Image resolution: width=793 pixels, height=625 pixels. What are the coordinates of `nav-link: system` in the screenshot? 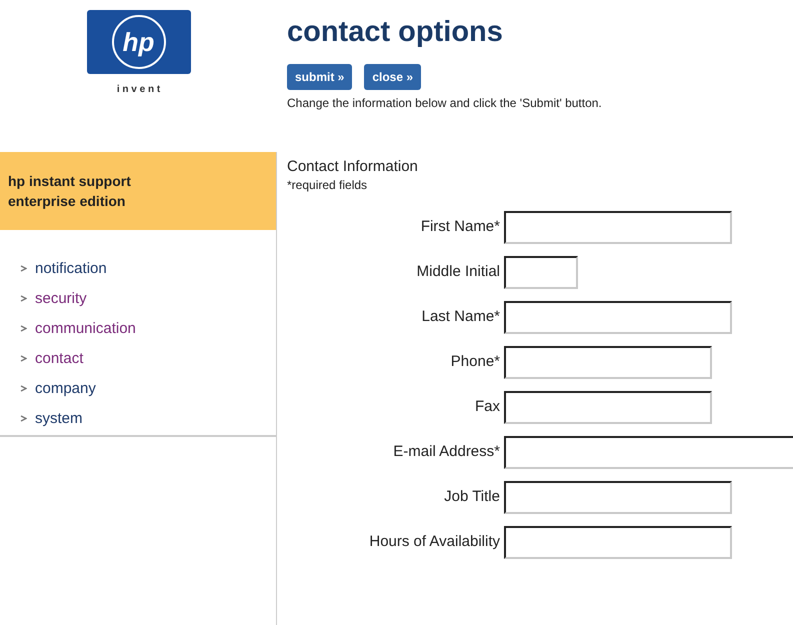 It's located at (148, 418).